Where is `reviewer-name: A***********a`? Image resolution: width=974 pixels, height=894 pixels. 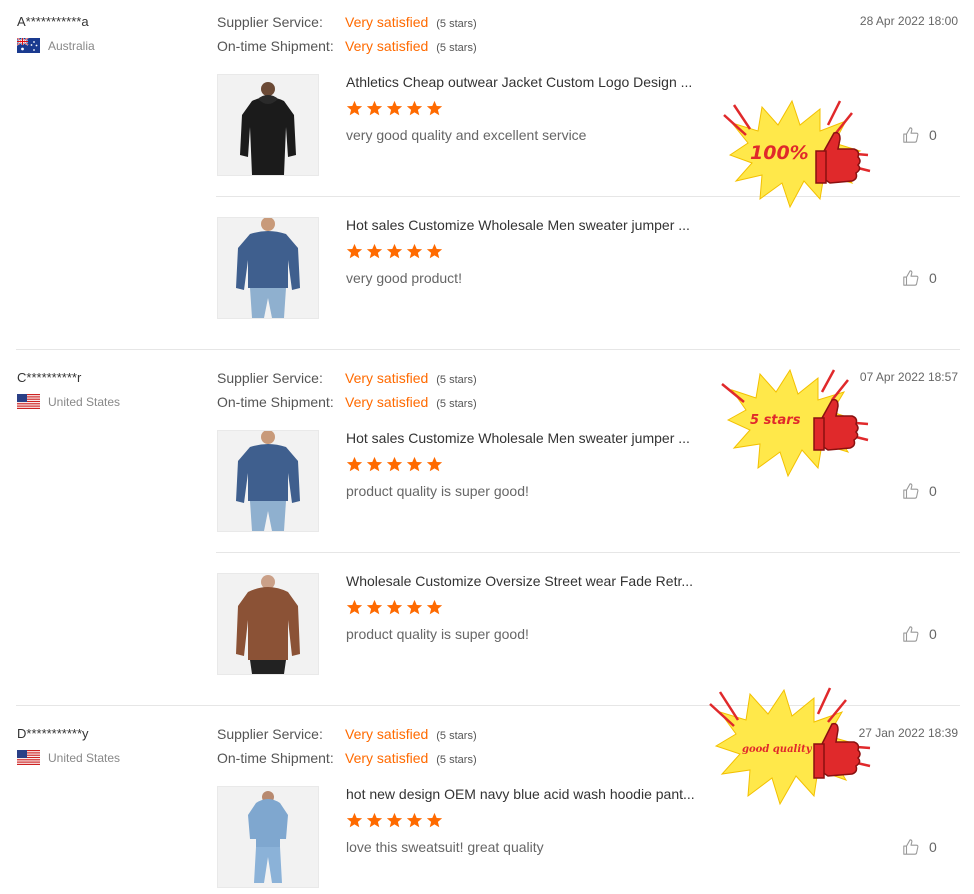
reviewer-name: A***********a is located at coordinates (53, 21).